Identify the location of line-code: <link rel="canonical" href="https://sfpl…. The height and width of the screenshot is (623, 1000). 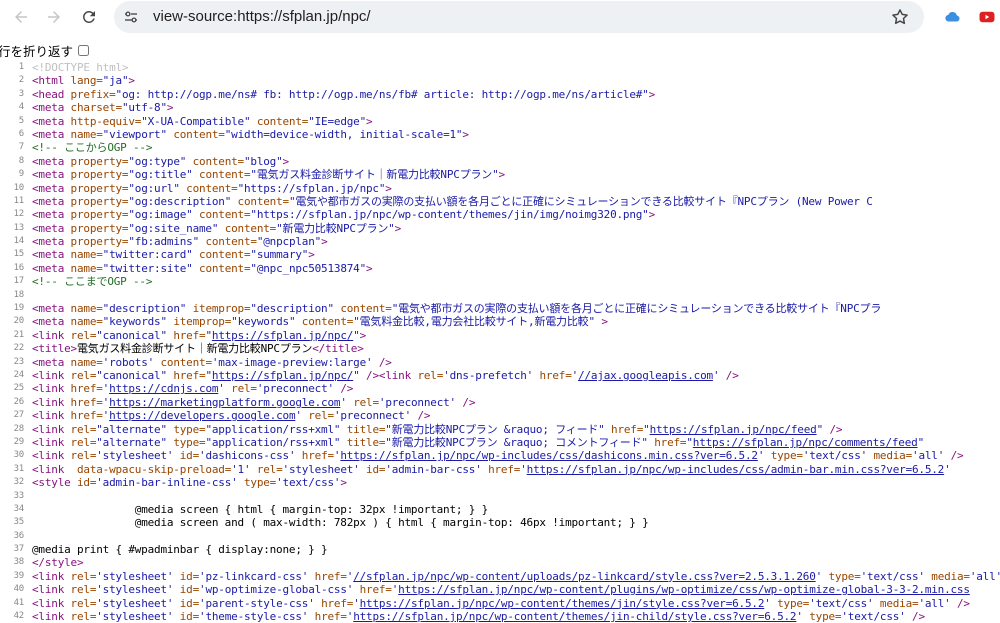
(516, 375).